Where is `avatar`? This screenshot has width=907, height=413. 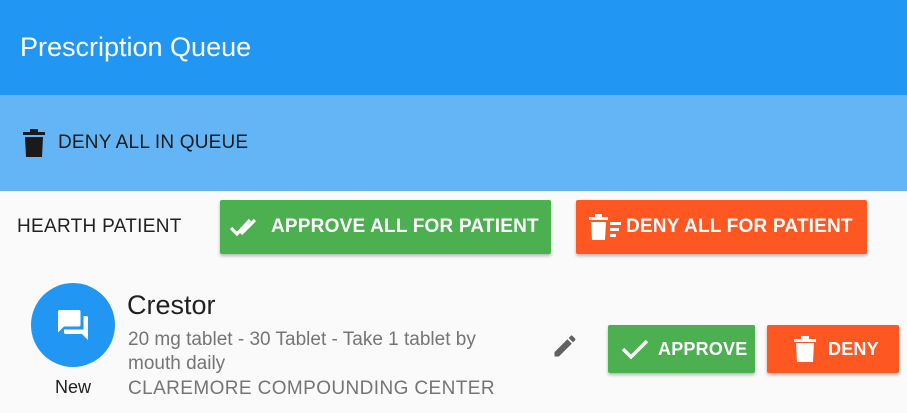 avatar is located at coordinates (73, 325).